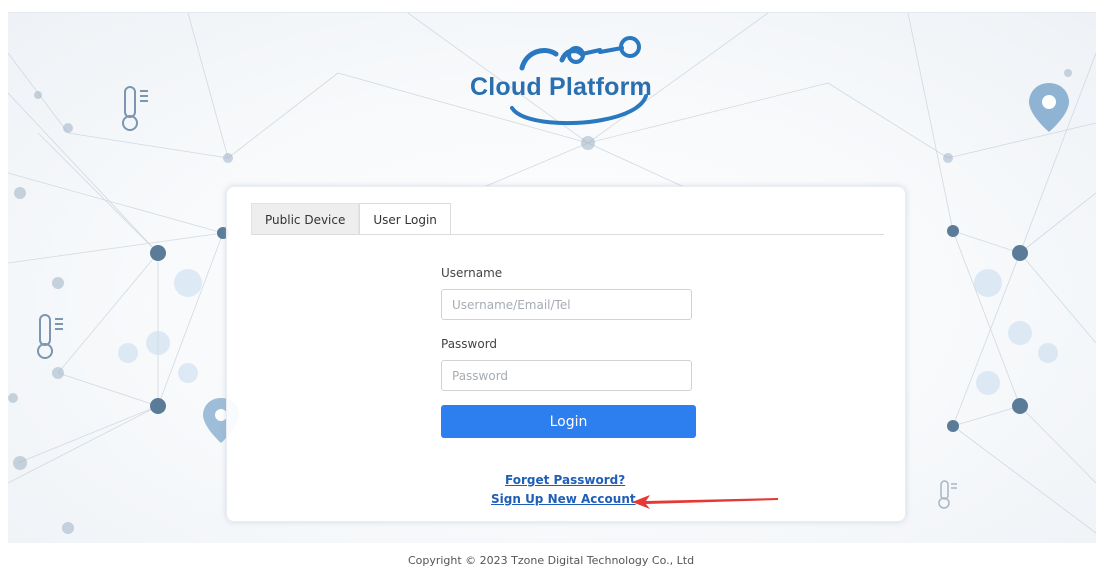 The width and height of the screenshot is (1102, 567). What do you see at coordinates (705, 502) in the screenshot?
I see `annotation-arrow-icon` at bounding box center [705, 502].